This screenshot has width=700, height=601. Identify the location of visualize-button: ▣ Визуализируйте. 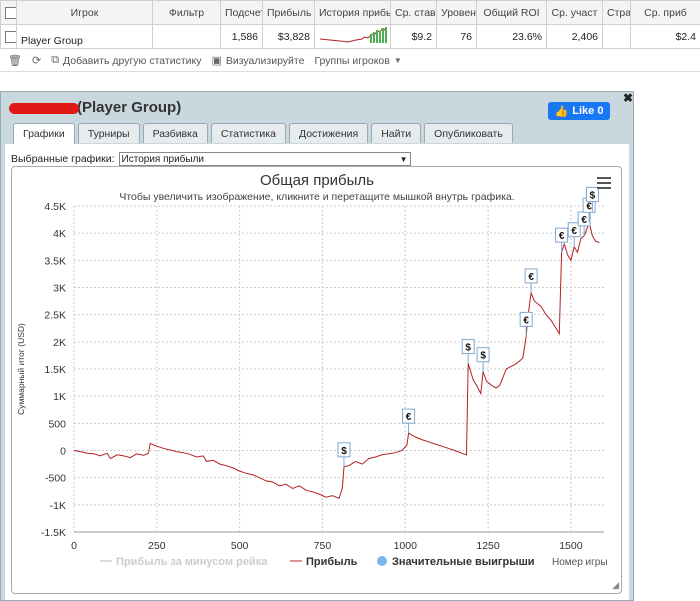
(258, 61).